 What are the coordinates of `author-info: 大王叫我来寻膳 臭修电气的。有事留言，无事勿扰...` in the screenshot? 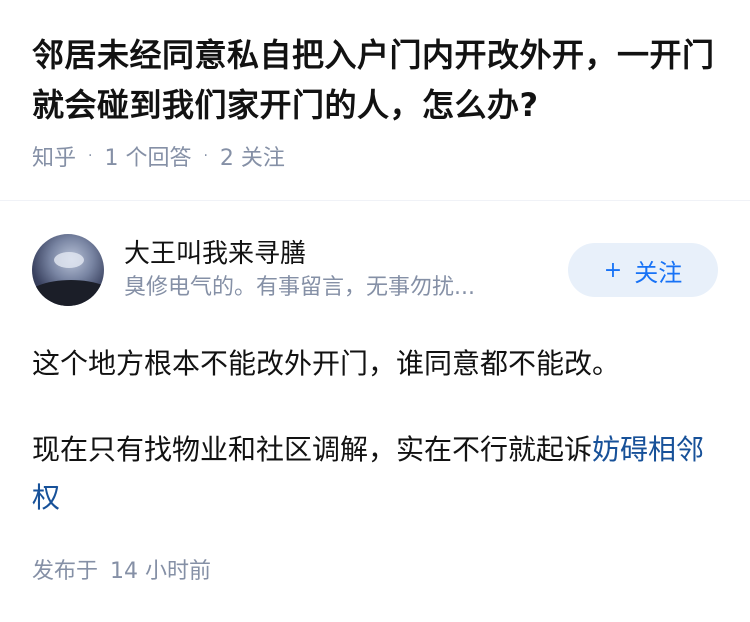 It's located at (346, 270).